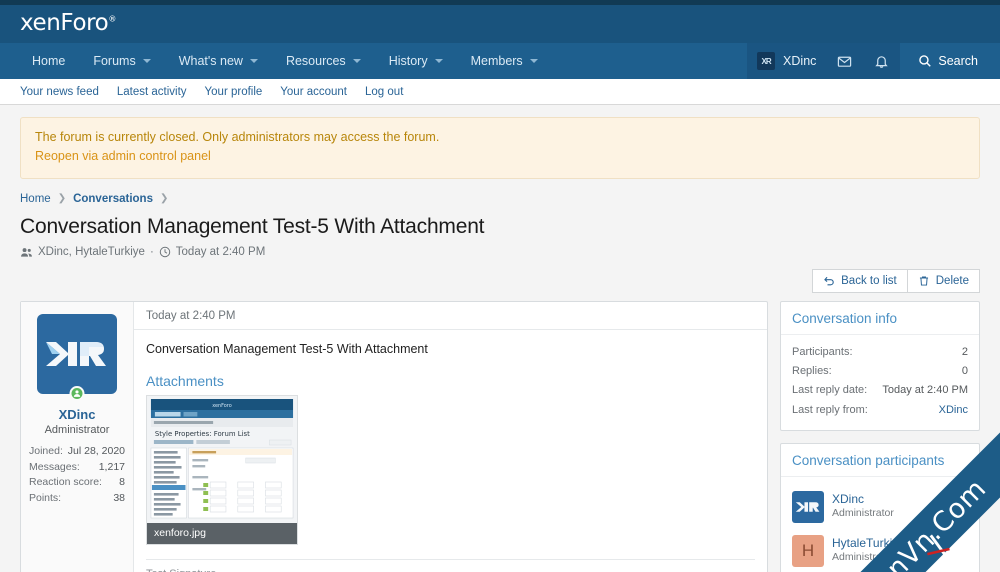  I want to click on author-stat-label: Reaction score:, so click(65, 482).